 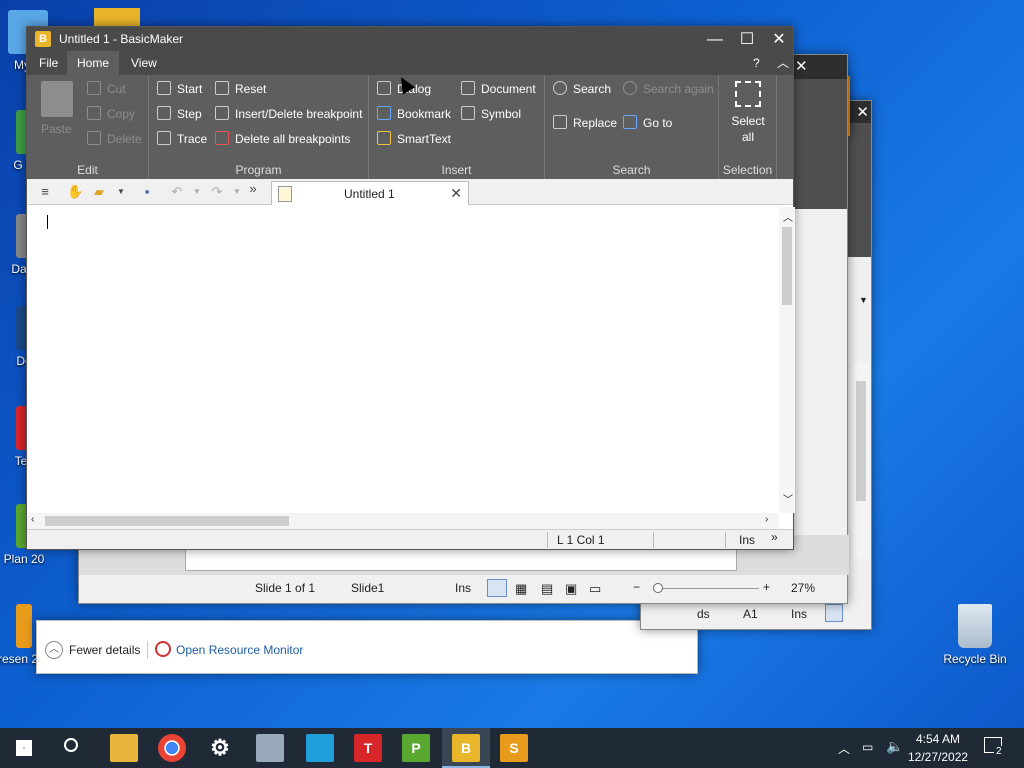 I want to click on trace-icon, so click(x=164, y=138).